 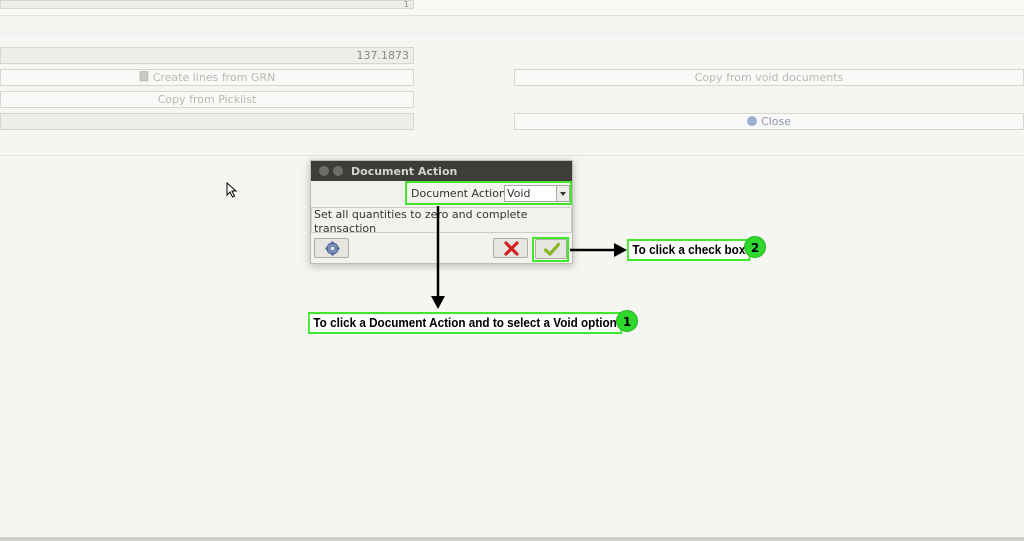 I want to click on annotation-2-number: 2, so click(x=755, y=248).